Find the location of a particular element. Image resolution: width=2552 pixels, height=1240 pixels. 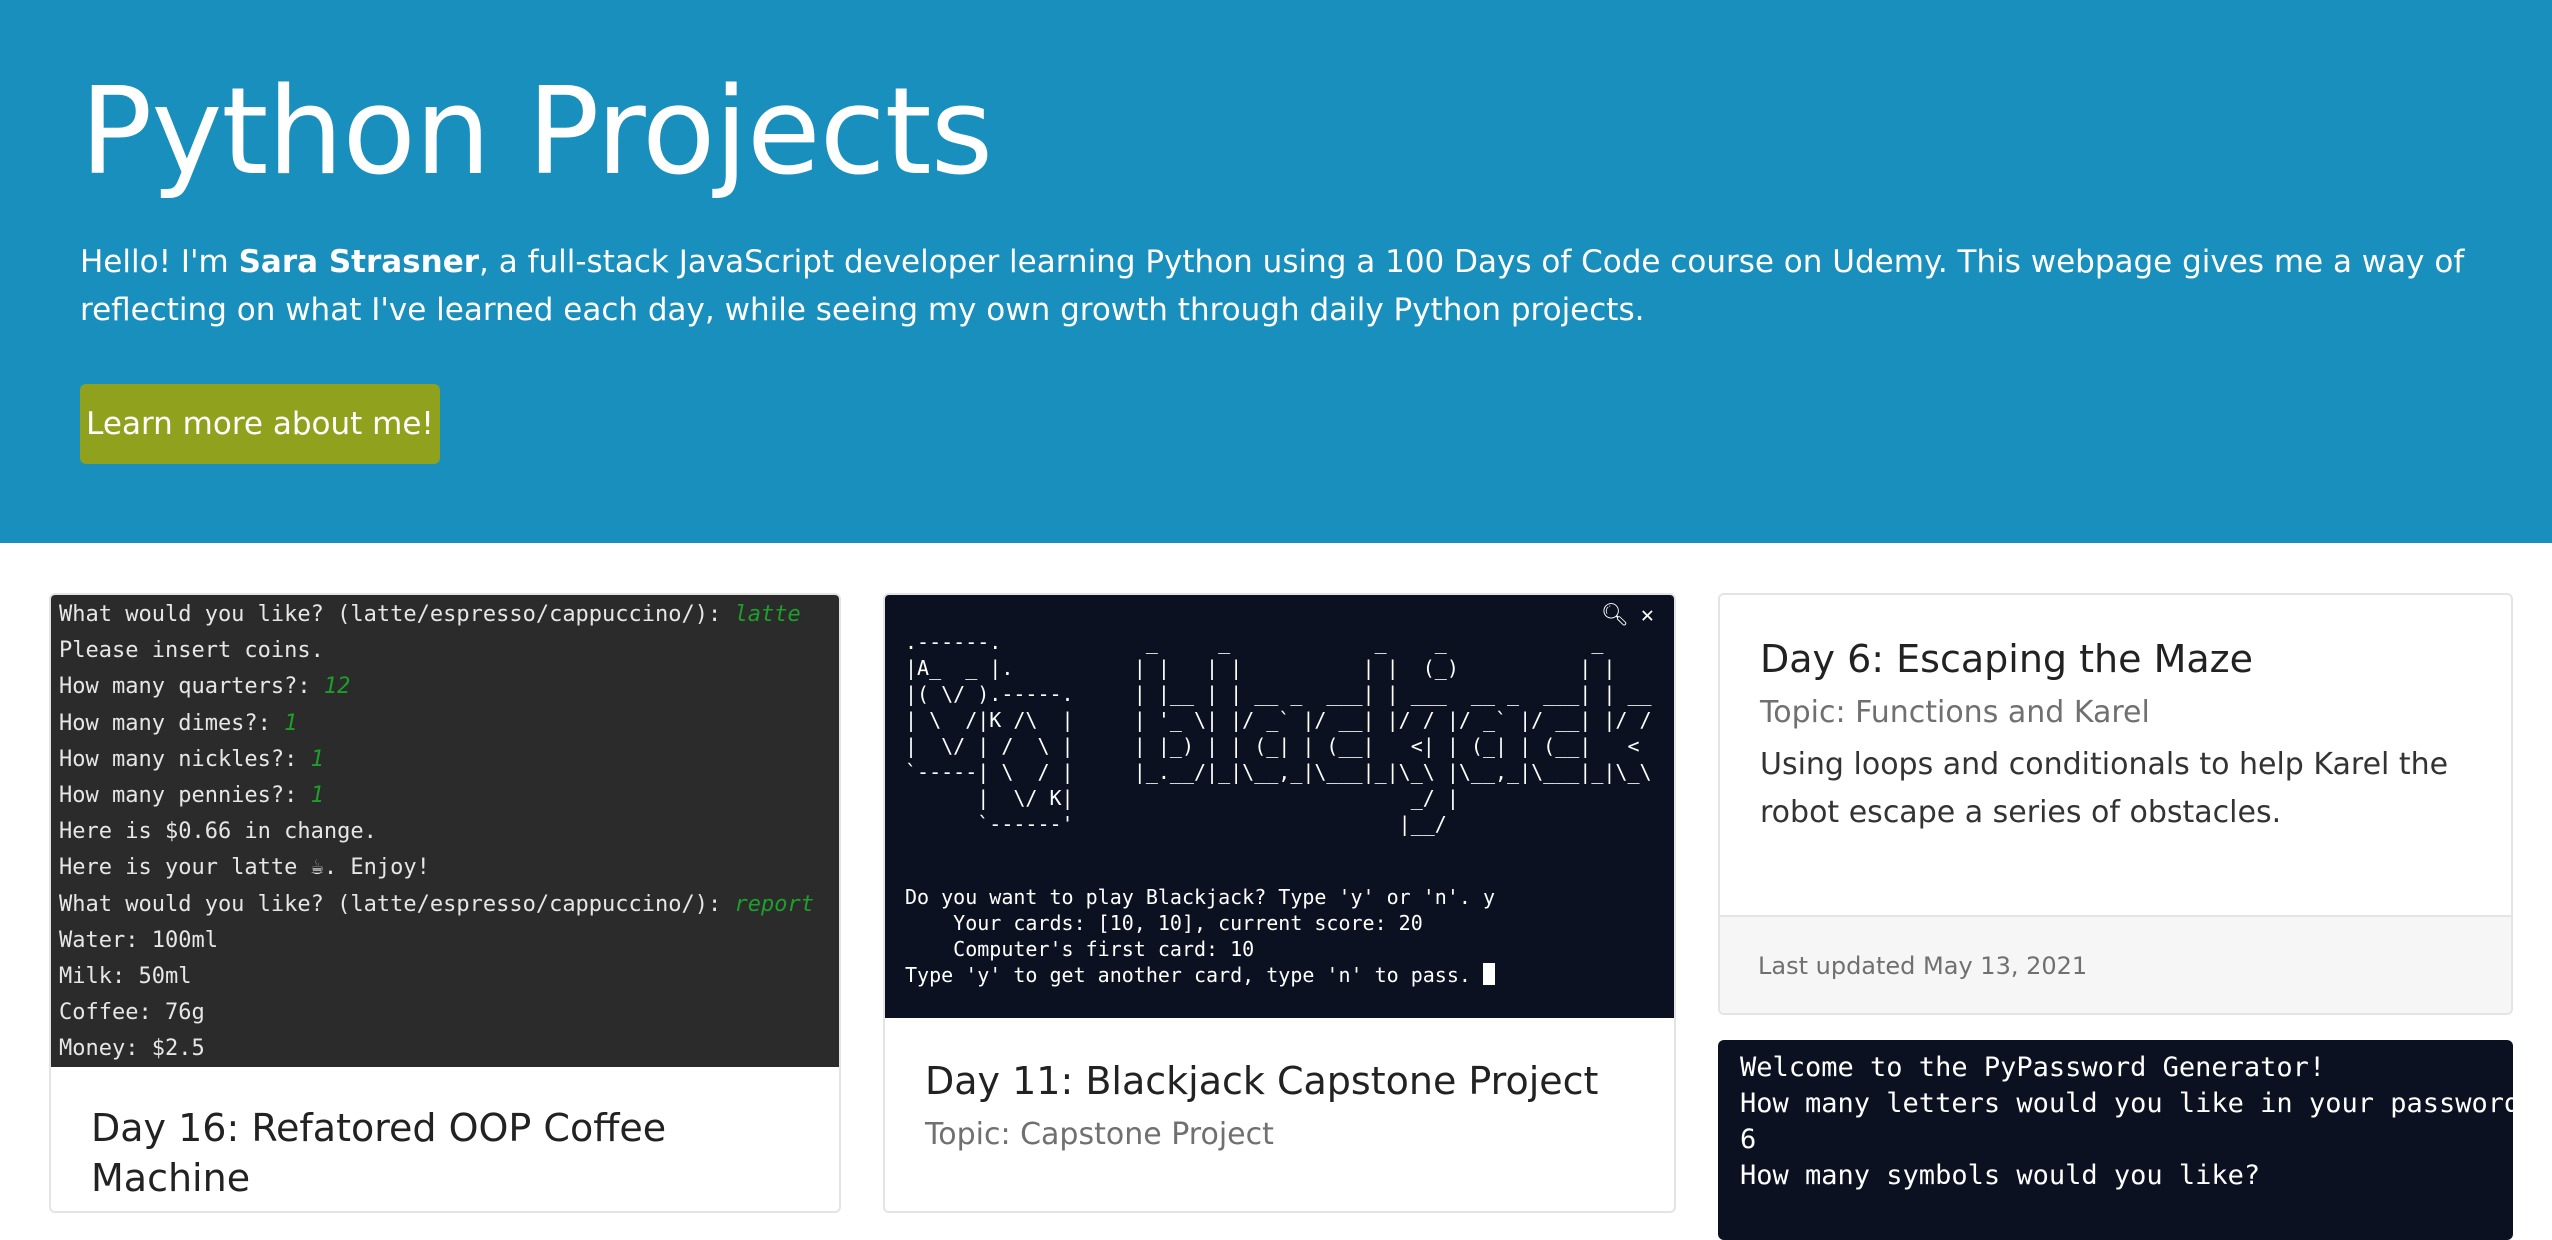

project-title: Day 16: Refatored OOP Coffee Machine is located at coordinates (451, 1153).